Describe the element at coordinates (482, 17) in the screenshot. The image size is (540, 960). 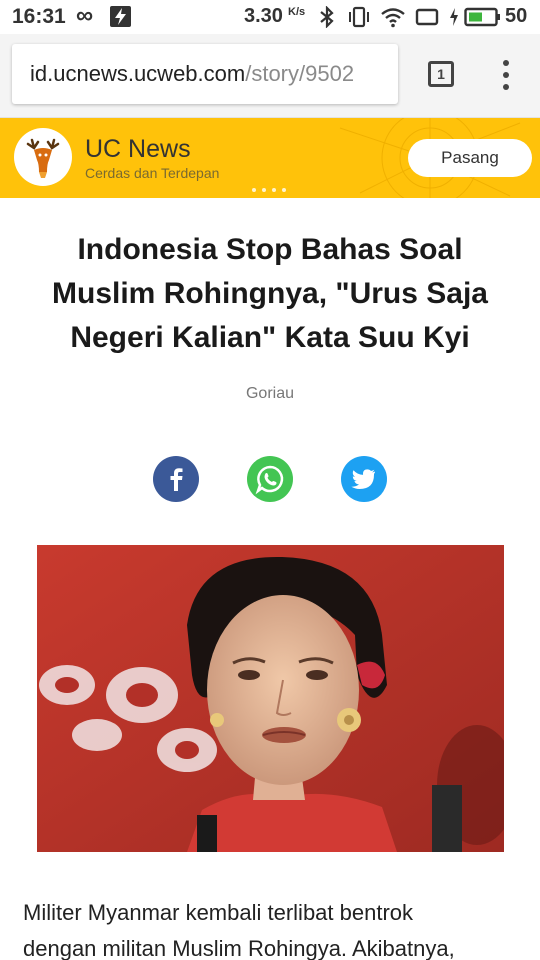
I see `battery-icon` at that location.